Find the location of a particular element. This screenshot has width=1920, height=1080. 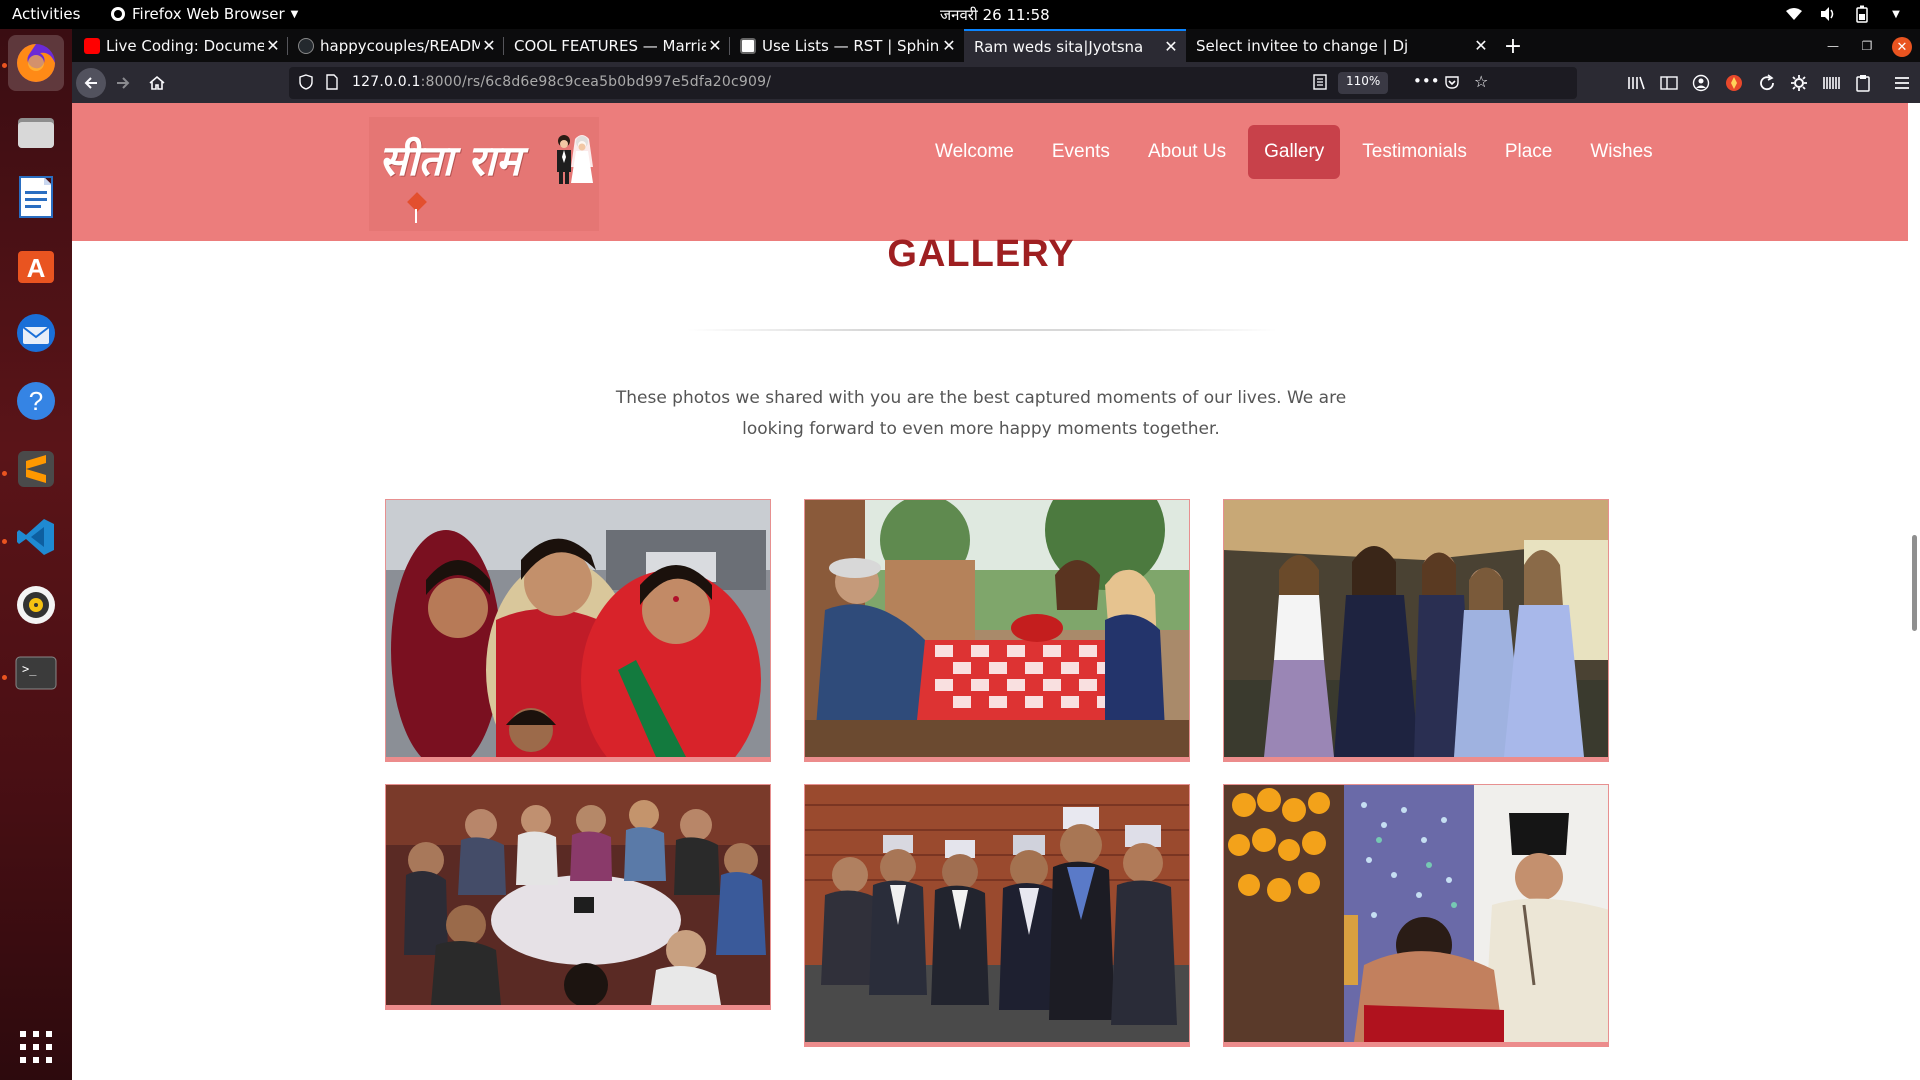

system-tray: ▼ is located at coordinates (1845, 14).